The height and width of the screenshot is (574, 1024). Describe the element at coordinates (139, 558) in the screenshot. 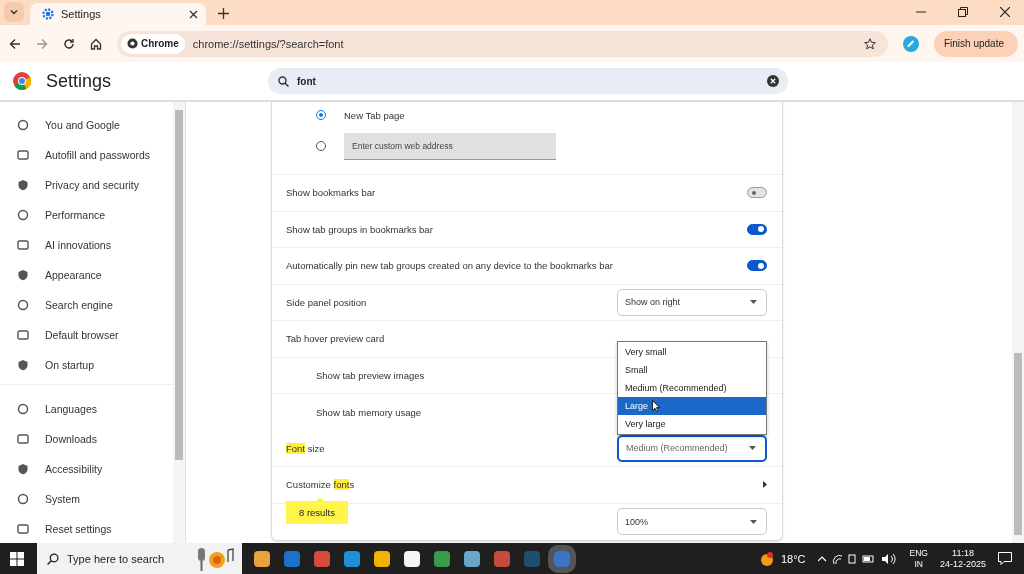

I see `taskbar-search-field: Type here to search` at that location.